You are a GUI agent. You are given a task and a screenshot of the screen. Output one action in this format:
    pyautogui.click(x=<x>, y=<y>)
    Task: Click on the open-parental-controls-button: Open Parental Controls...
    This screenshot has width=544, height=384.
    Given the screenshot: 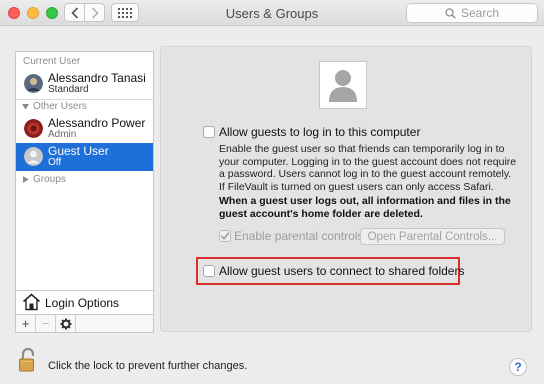 What is the action you would take?
    pyautogui.click(x=432, y=236)
    